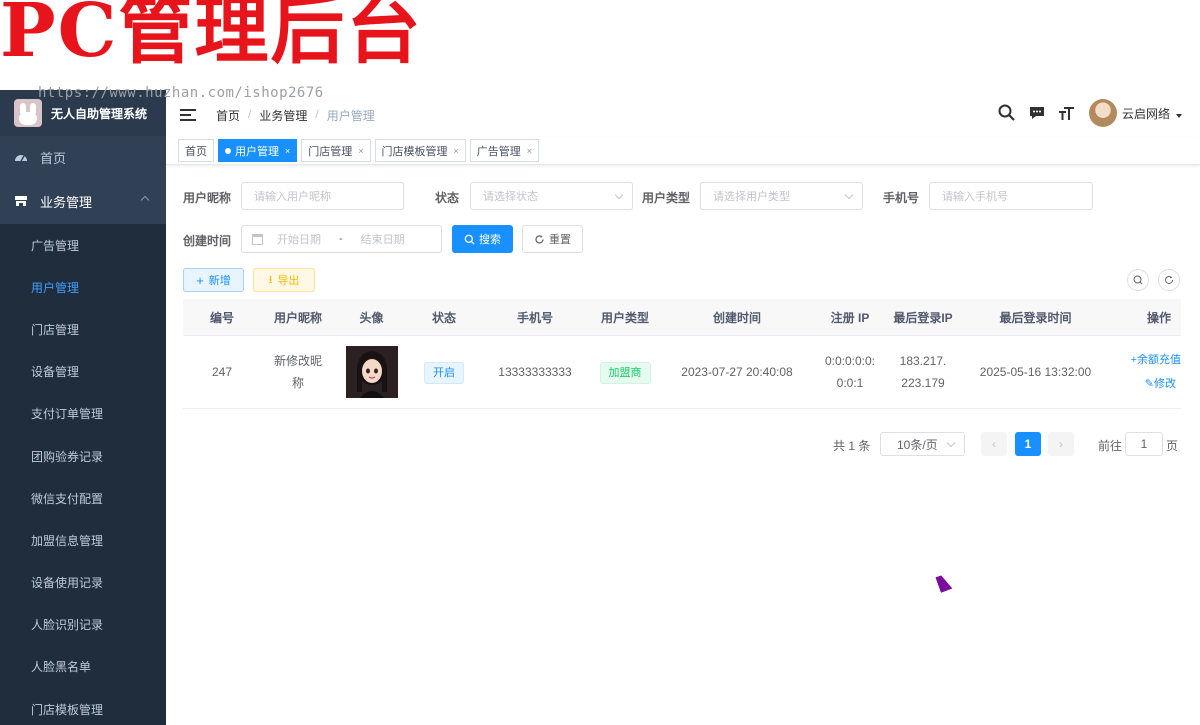 The image size is (1200, 725). Describe the element at coordinates (83, 245) in the screenshot. I see `sidebar-subitem: 广告管理` at that location.